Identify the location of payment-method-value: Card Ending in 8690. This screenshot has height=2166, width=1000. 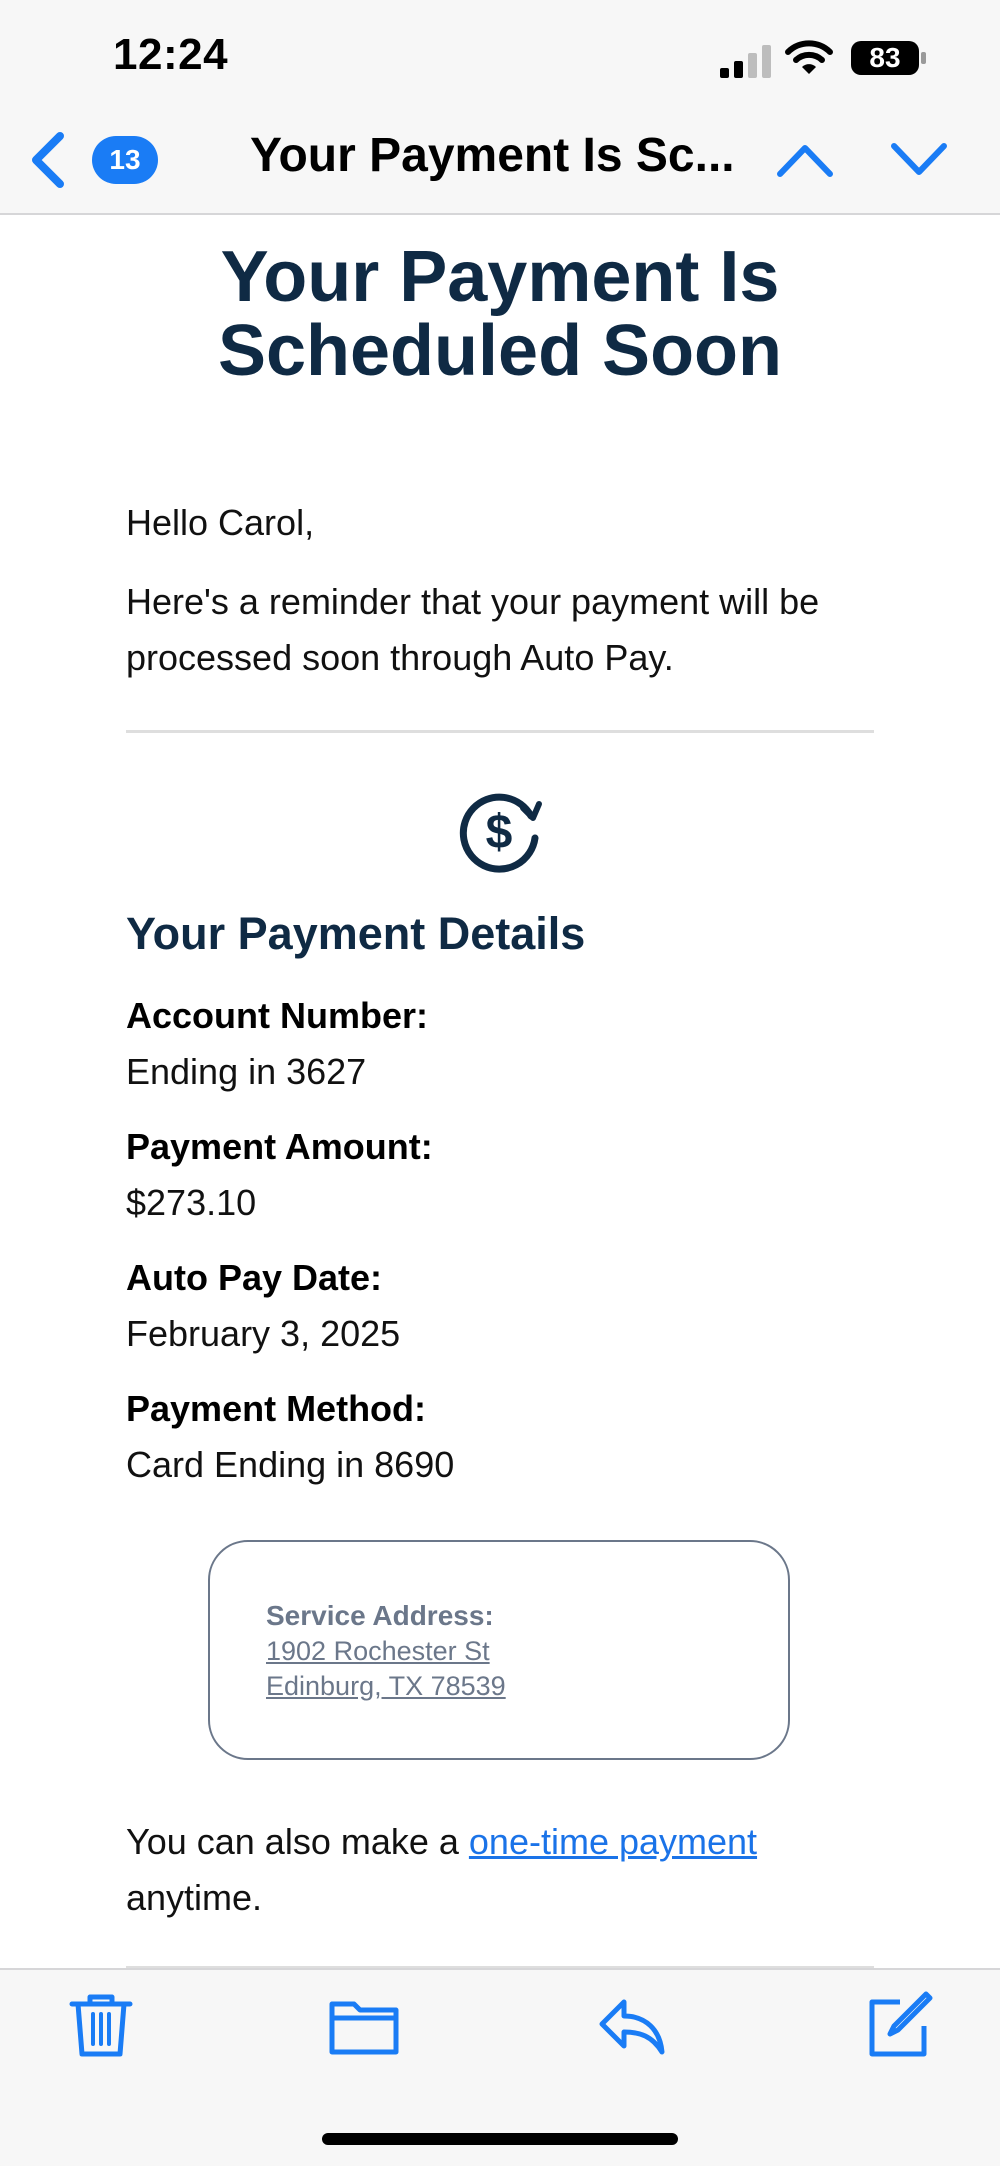
(290, 1464).